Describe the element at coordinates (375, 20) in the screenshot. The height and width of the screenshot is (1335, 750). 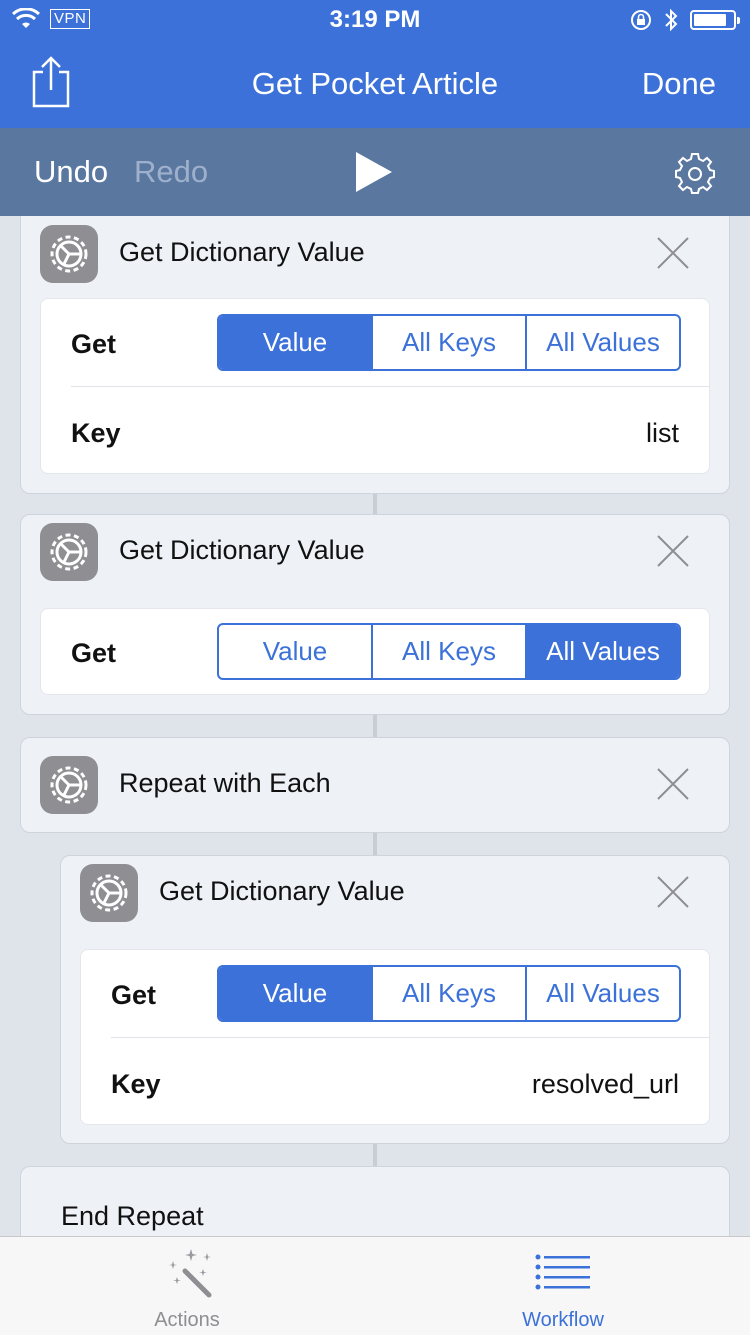
I see `status-bar: VPN 3:19 PM` at that location.